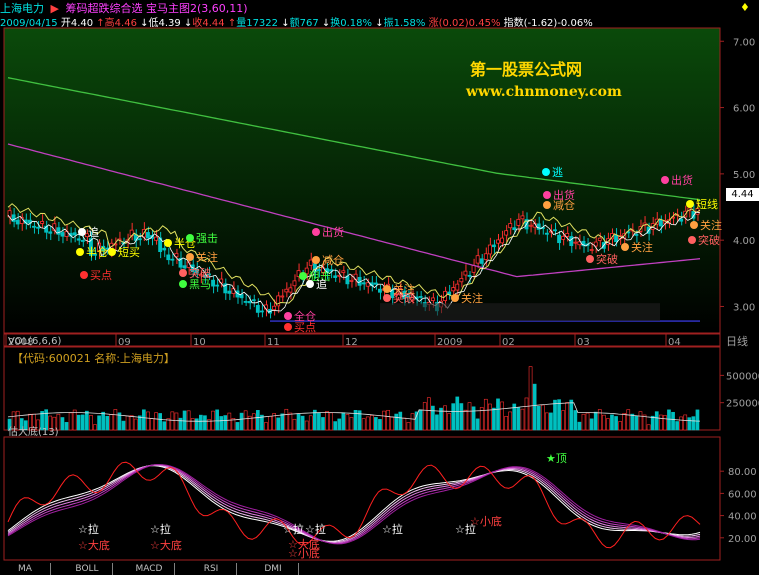  What do you see at coordinates (544, 92) in the screenshot?
I see `watermark-url: www.chnmoney.com` at bounding box center [544, 92].